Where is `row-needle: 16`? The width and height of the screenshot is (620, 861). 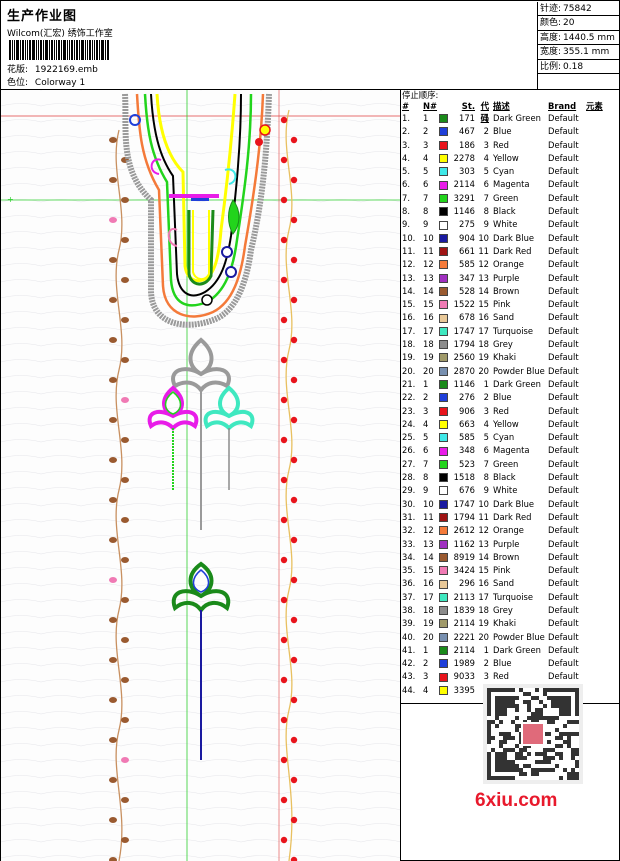
row-needle: 16 is located at coordinates (428, 317).